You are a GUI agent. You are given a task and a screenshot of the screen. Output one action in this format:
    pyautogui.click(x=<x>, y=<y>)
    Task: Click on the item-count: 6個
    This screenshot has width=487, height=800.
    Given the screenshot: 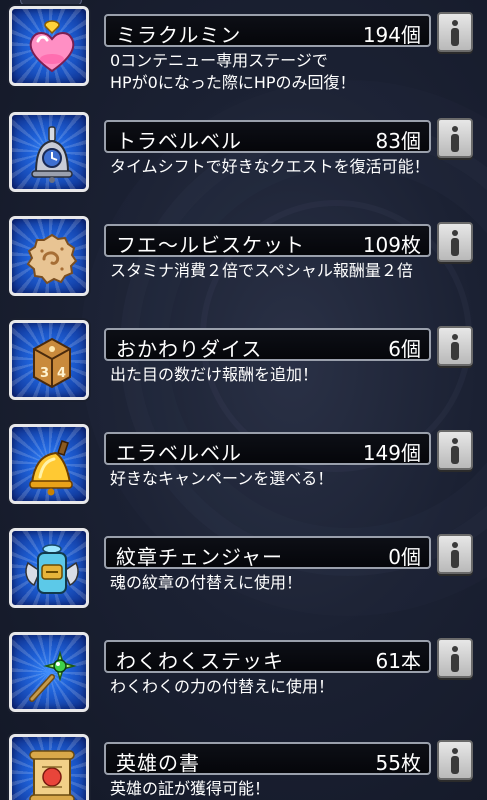 What is the action you would take?
    pyautogui.click(x=404, y=349)
    